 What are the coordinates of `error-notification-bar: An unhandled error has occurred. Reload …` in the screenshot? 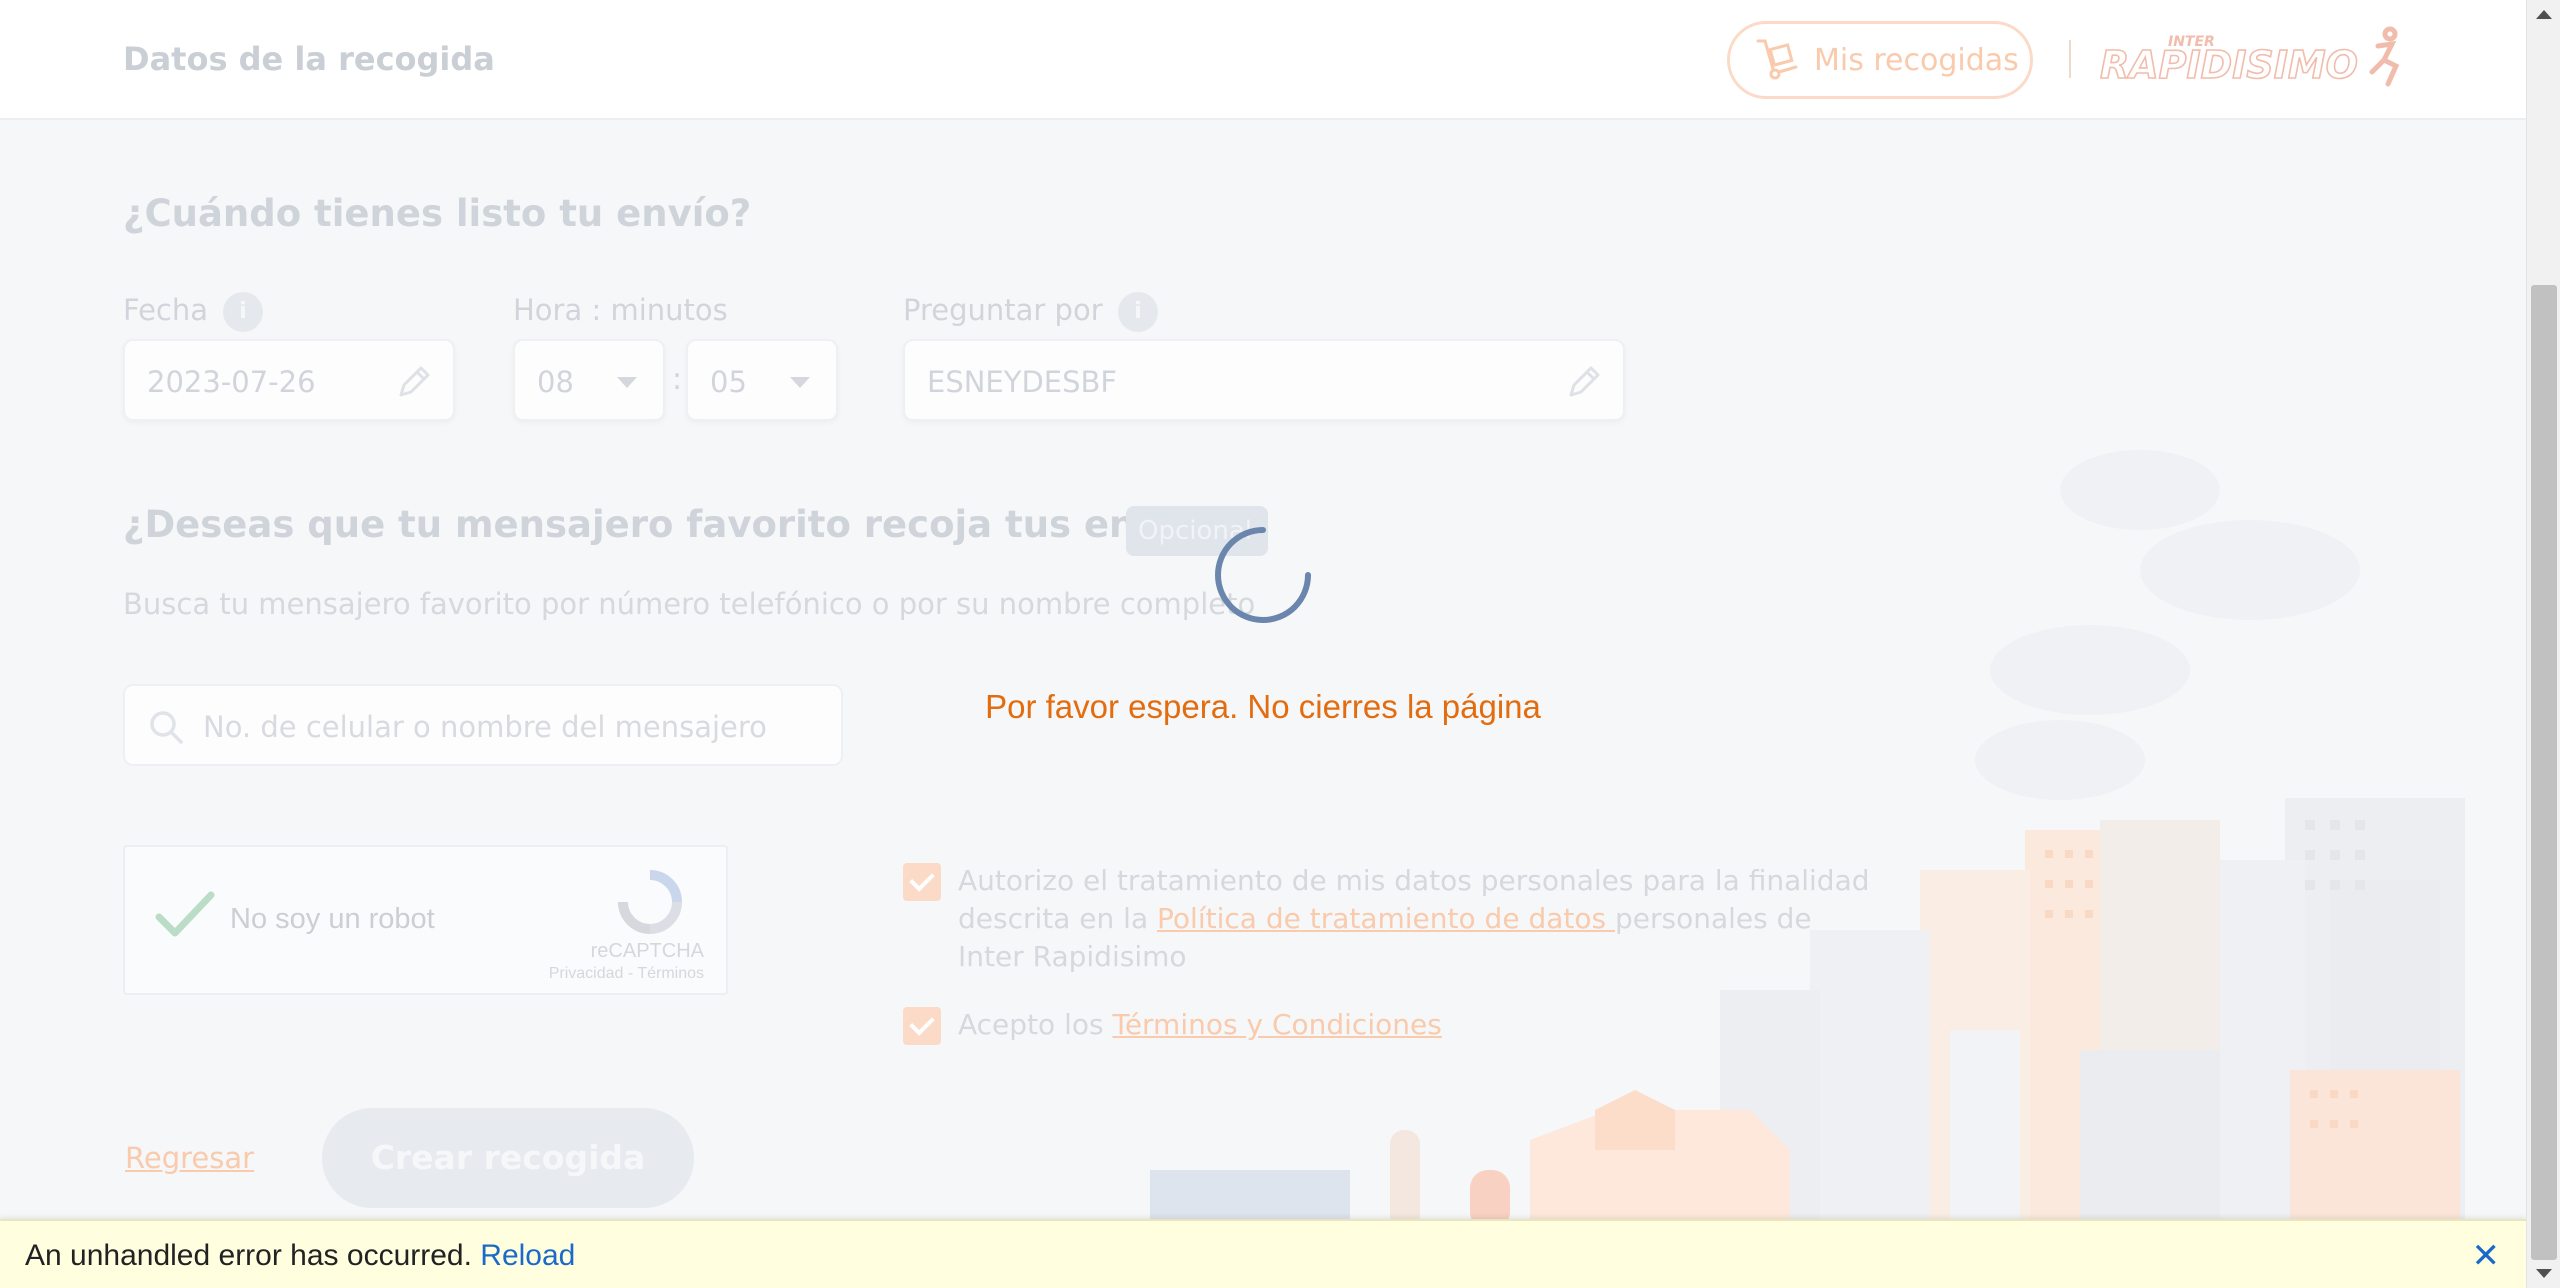 It's located at (1263, 1253).